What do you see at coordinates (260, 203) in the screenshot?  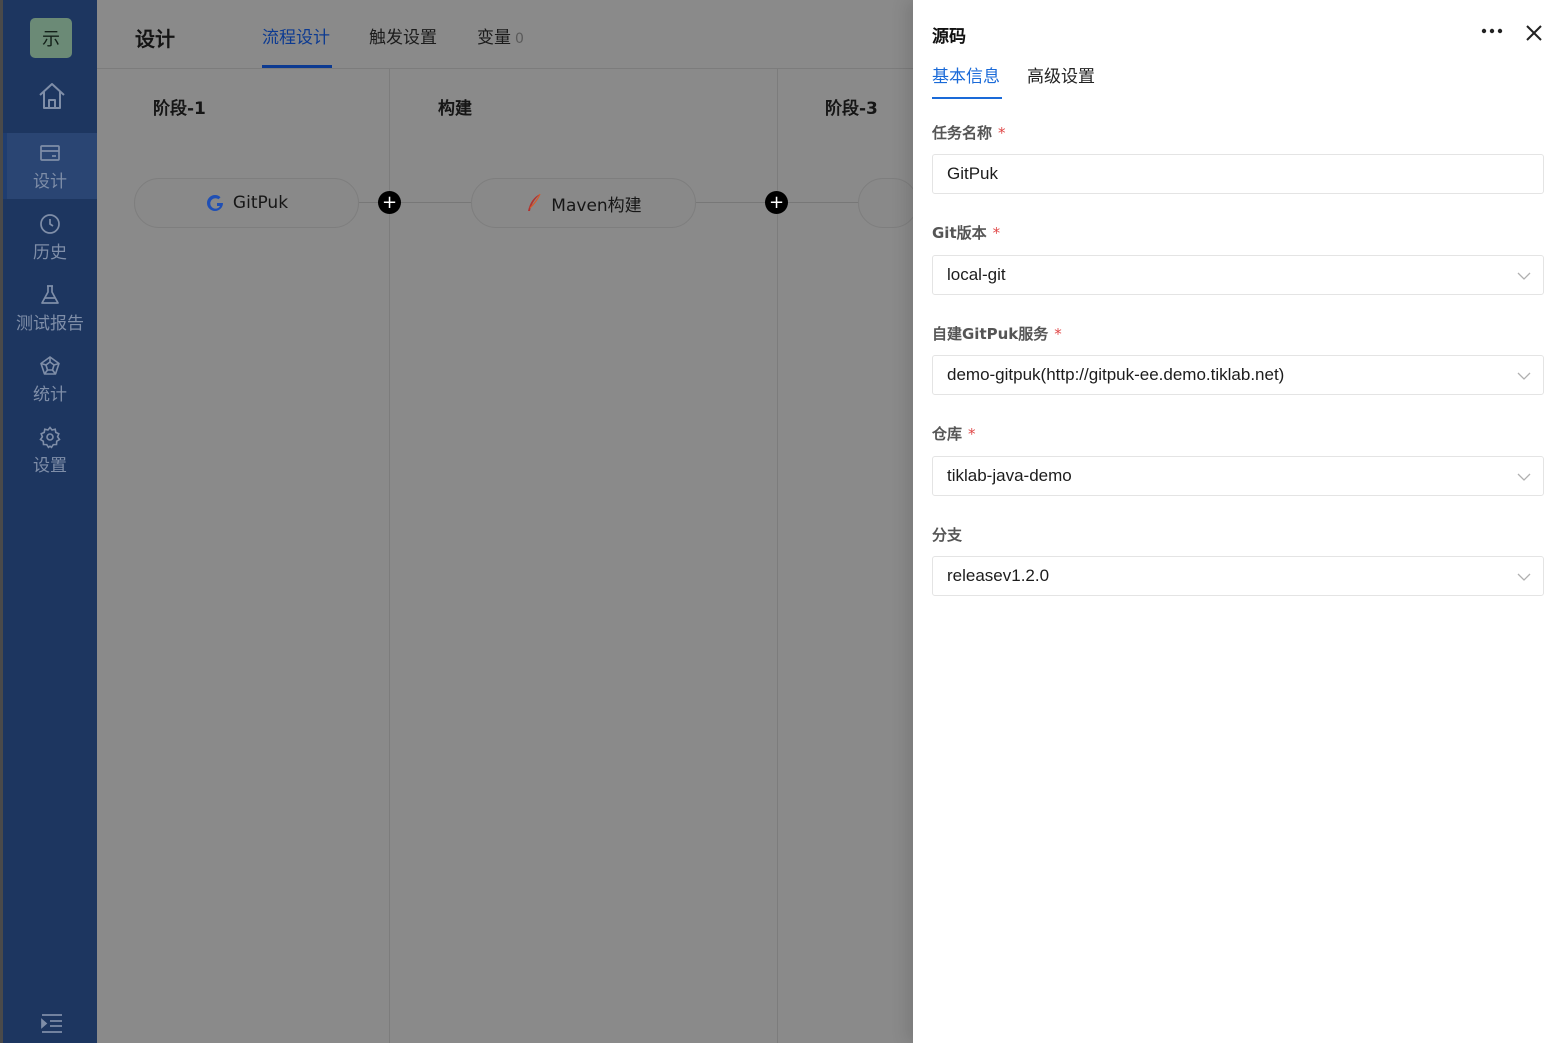 I see `task-name: GitPuk` at bounding box center [260, 203].